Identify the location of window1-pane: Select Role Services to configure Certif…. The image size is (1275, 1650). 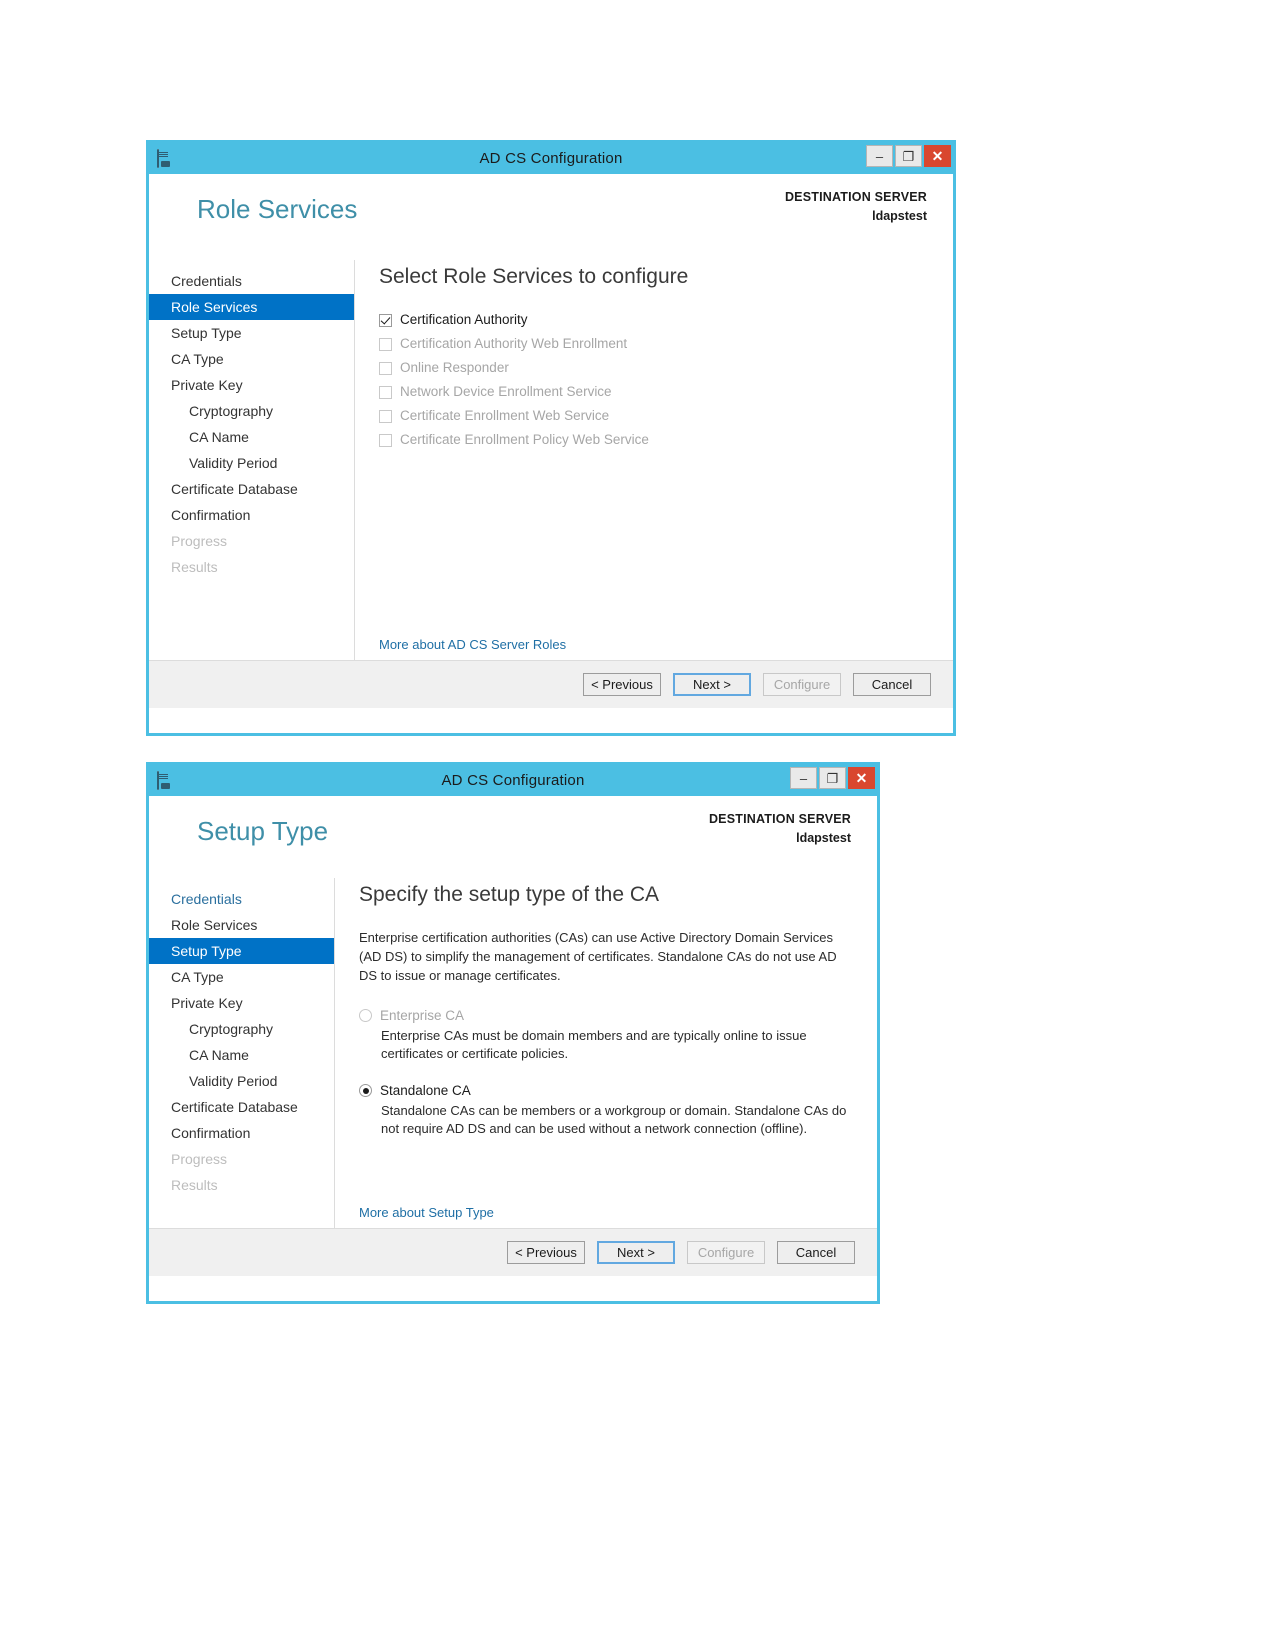
(653, 460).